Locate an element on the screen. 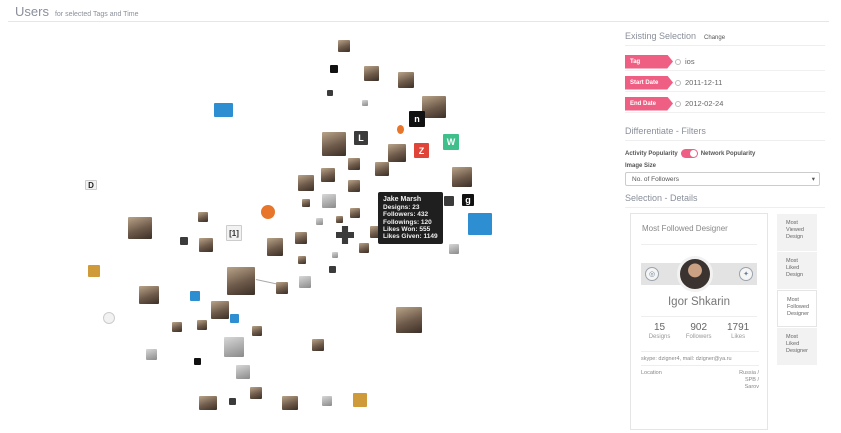  tab-line: Followed is located at coordinates (798, 307).